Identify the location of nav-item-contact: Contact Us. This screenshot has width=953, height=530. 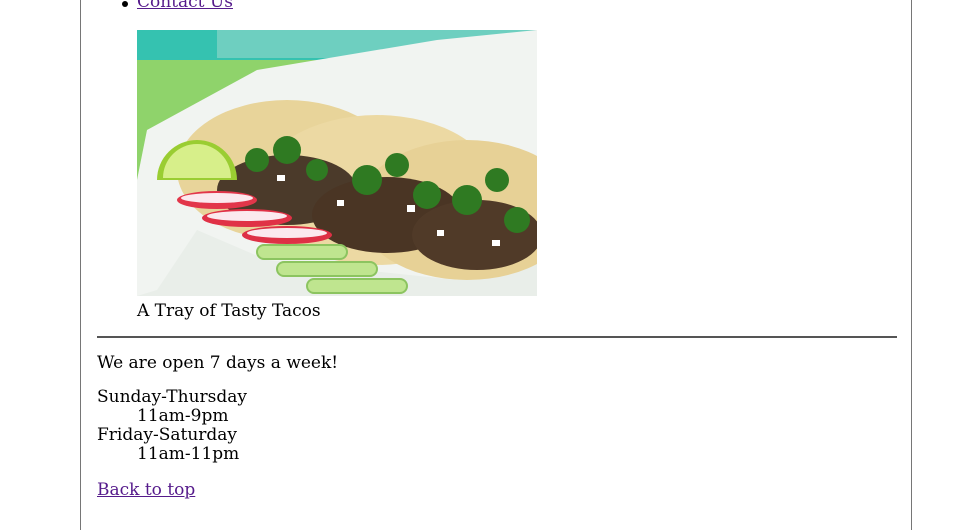
(177, 6).